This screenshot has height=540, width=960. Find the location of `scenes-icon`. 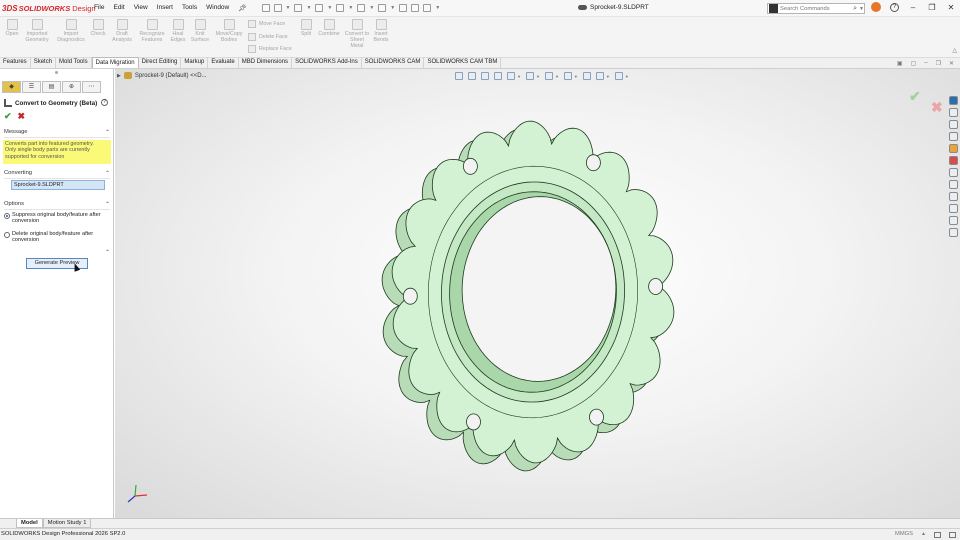

scenes-icon is located at coordinates (953, 160).